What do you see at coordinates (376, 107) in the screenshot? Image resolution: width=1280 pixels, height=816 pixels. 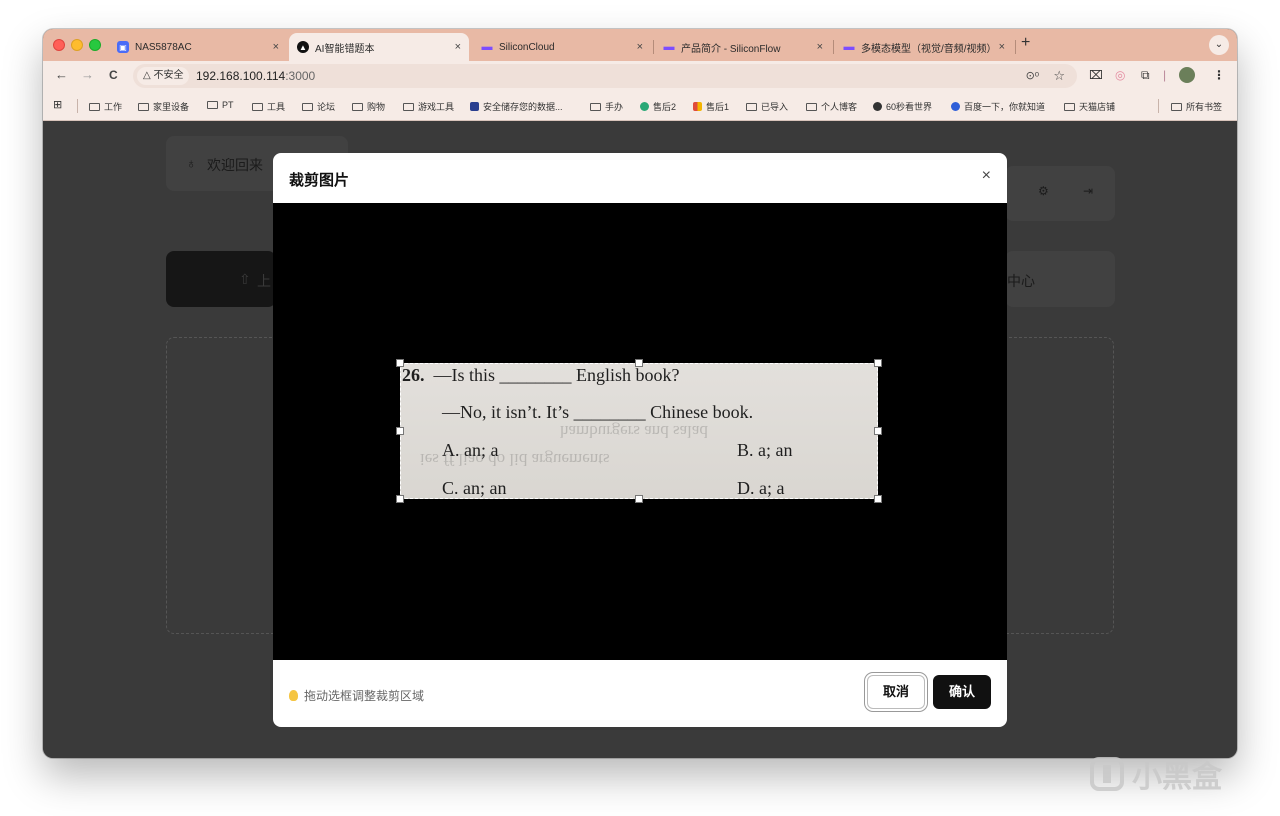 I see `bookmark-label: 购物` at bounding box center [376, 107].